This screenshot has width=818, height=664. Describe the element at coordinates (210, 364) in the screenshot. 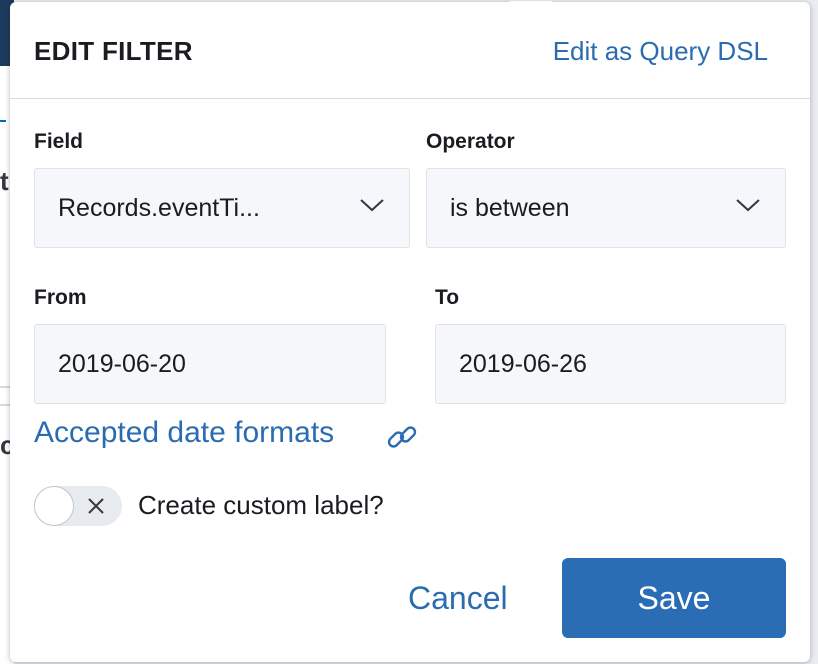

I see `from-input: 2019-06-20` at that location.